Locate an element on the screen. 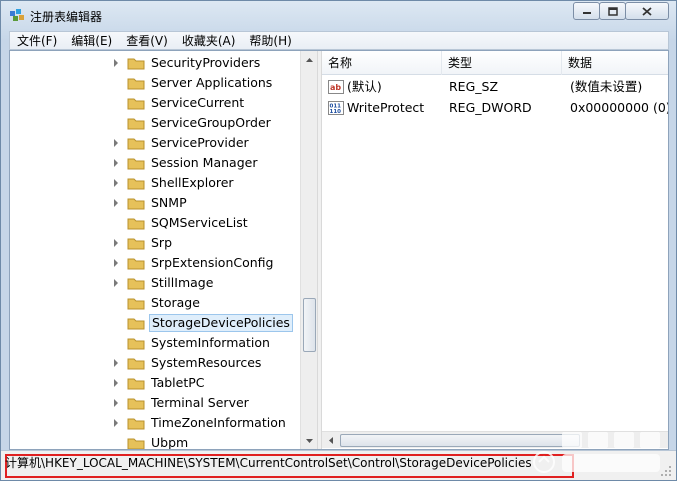 The image size is (677, 481). tree-item-label: Terminal Server is located at coordinates (200, 402).